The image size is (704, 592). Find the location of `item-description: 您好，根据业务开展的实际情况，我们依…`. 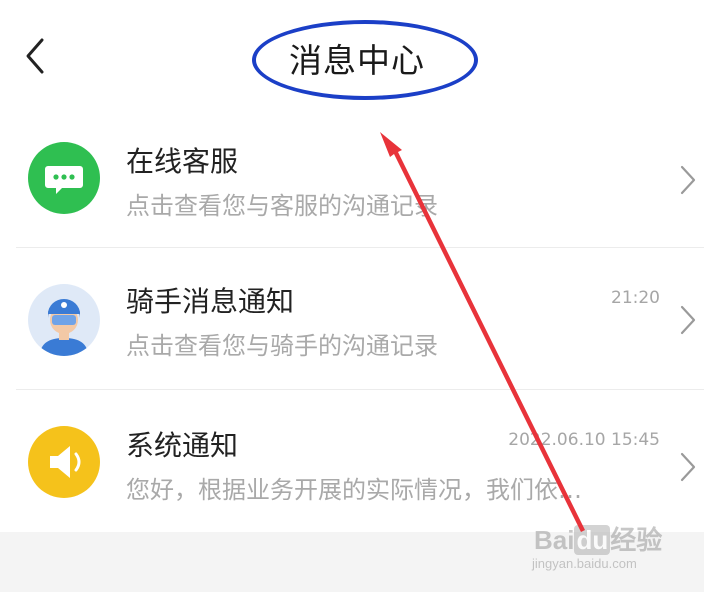

item-description: 您好，根据业务开展的实际情况，我们依… is located at coordinates (354, 490).